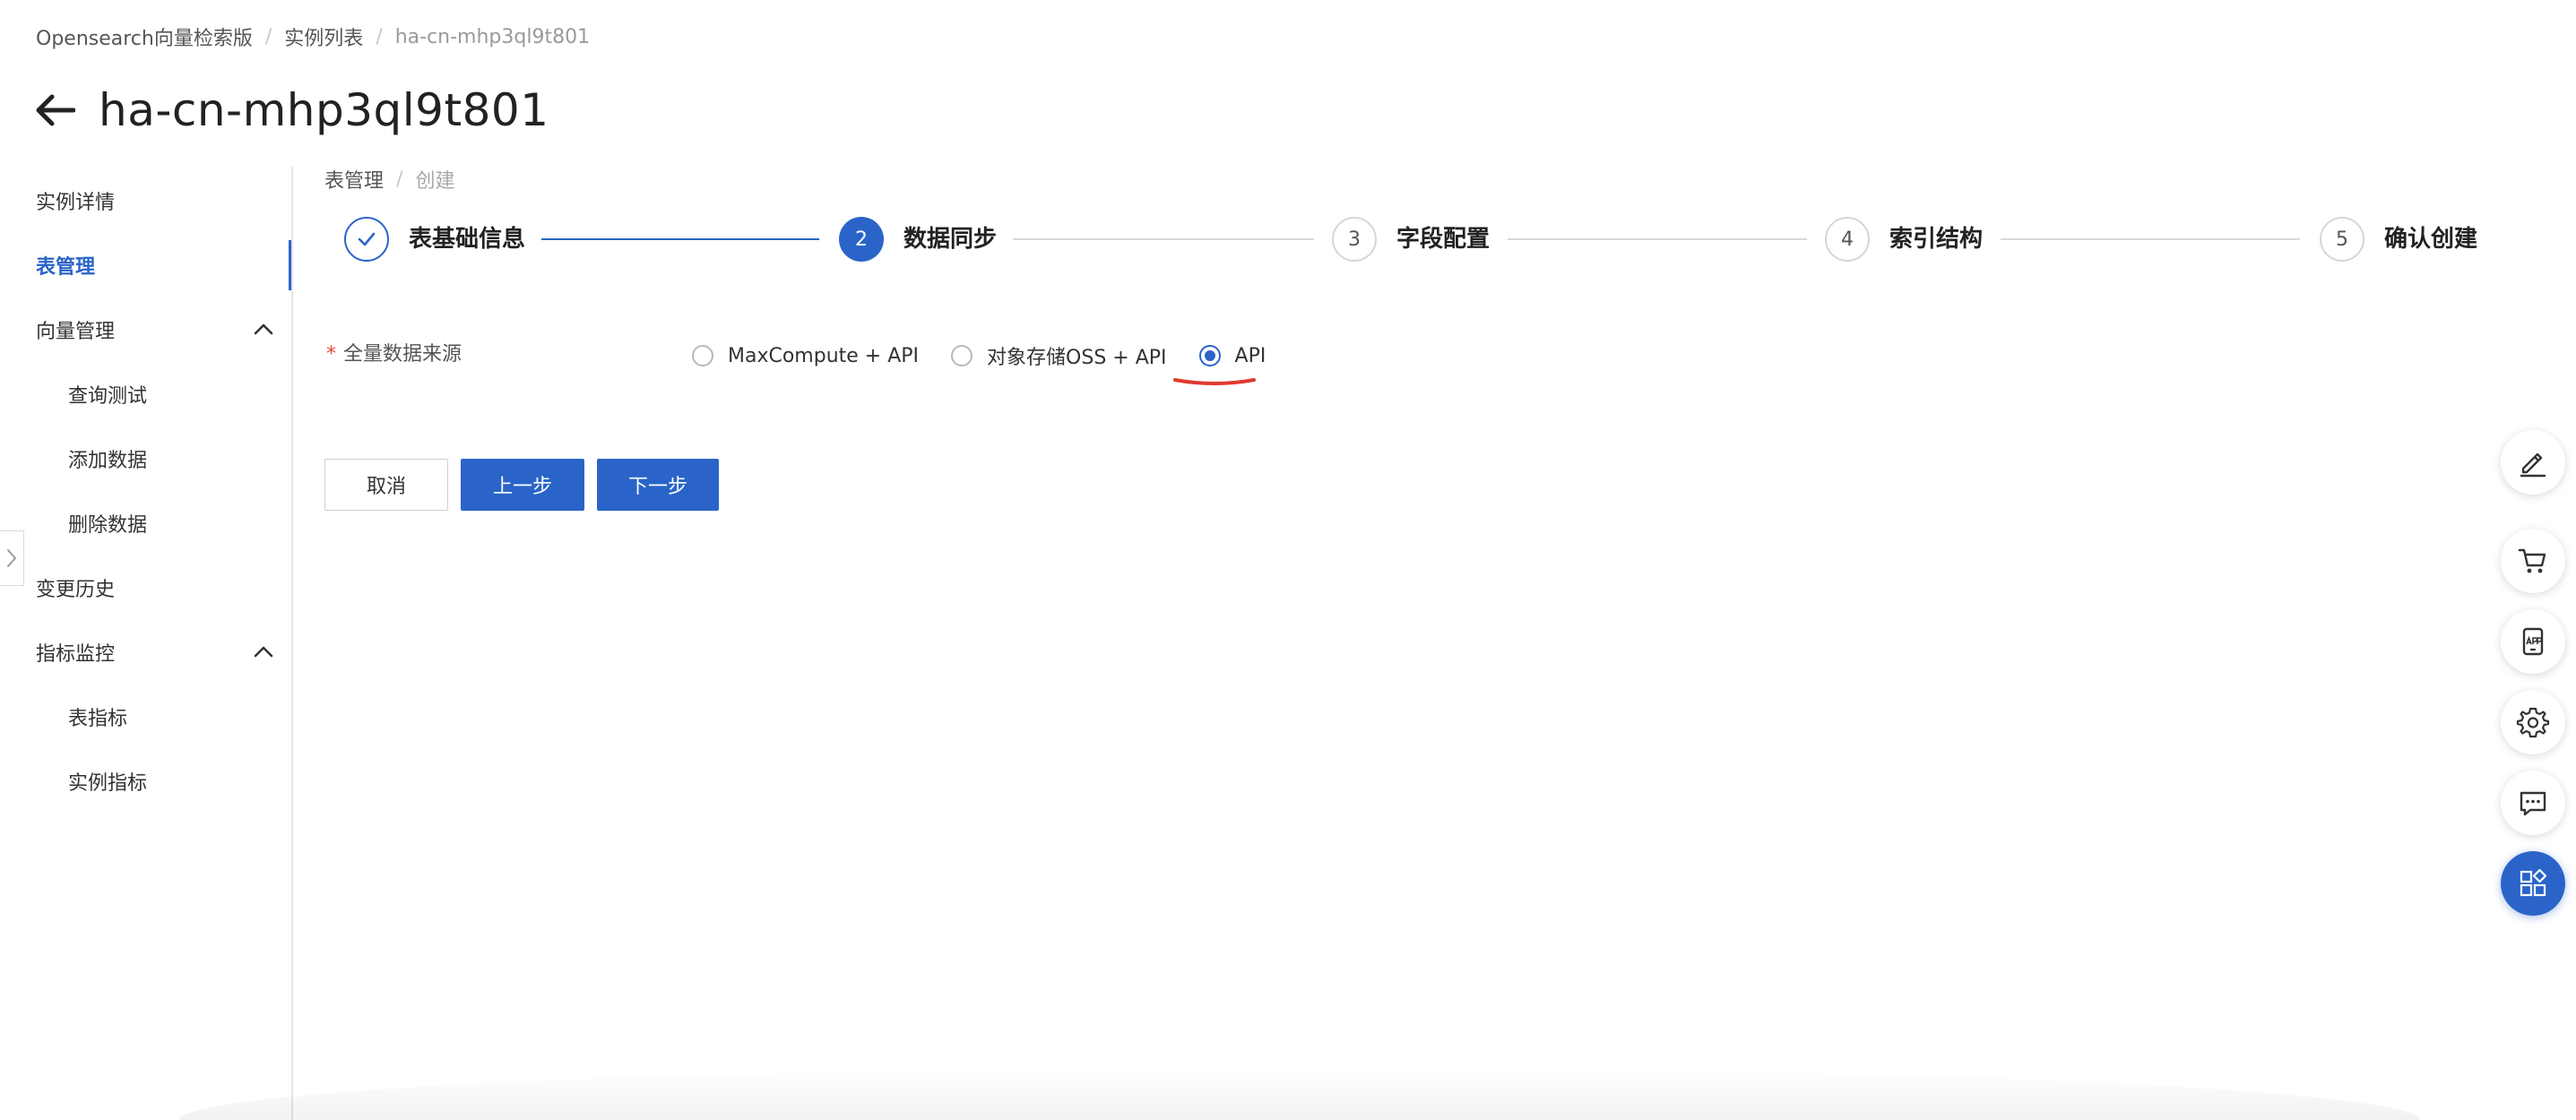 This screenshot has width=2576, height=1120. I want to click on sidebar-item-label: 变更历史, so click(76, 590).